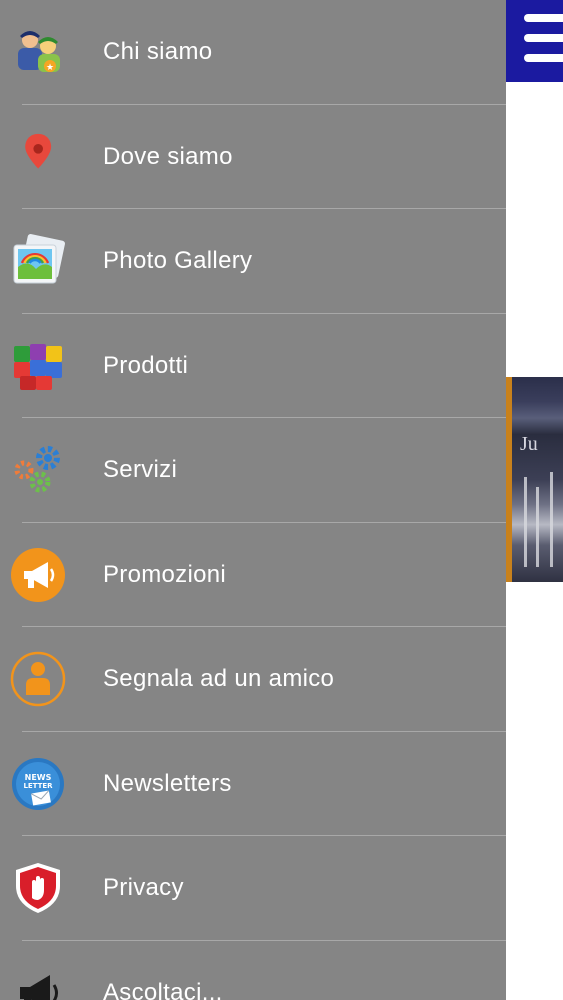 Image resolution: width=563 pixels, height=1000 pixels. I want to click on menu-item-prodotti: Prodotti, so click(253, 366).